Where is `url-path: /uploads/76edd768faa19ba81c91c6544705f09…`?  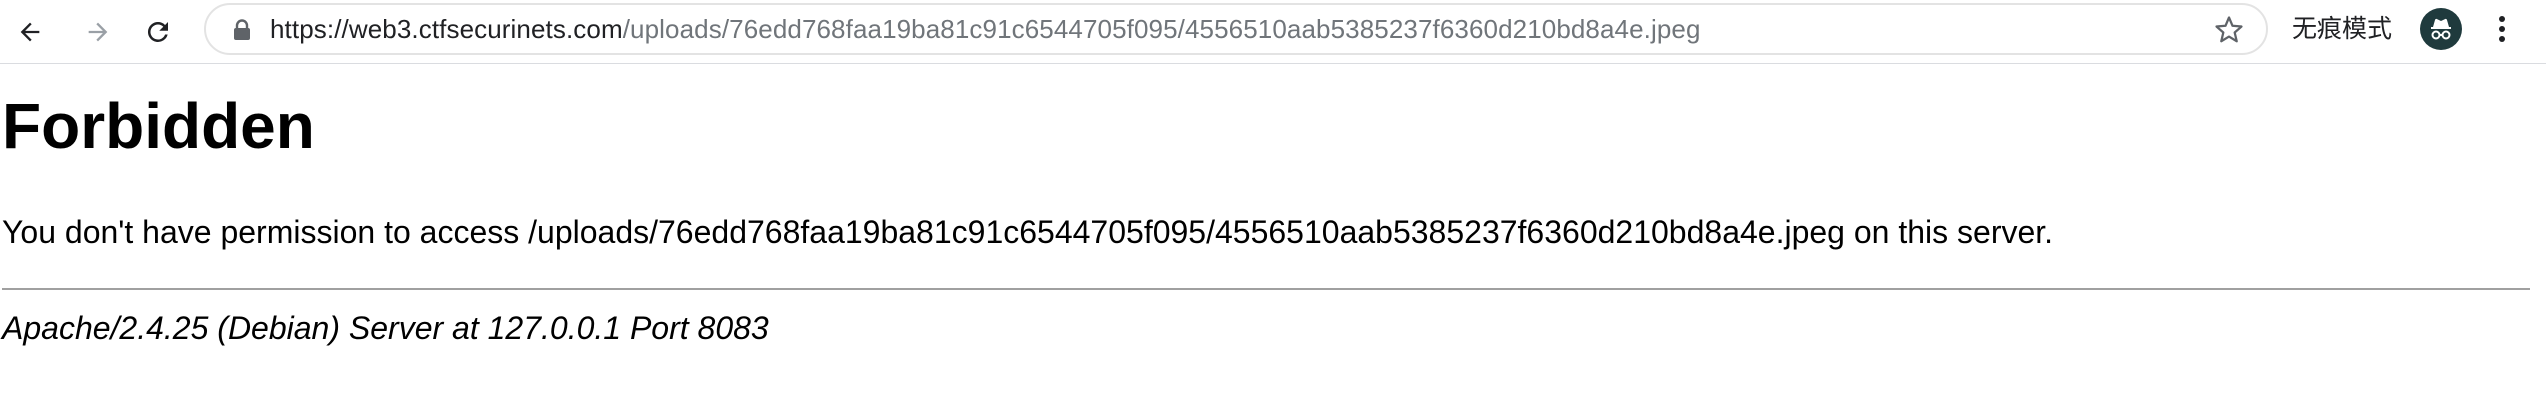
url-path: /uploads/76edd768faa19ba81c91c6544705f09… is located at coordinates (1161, 29).